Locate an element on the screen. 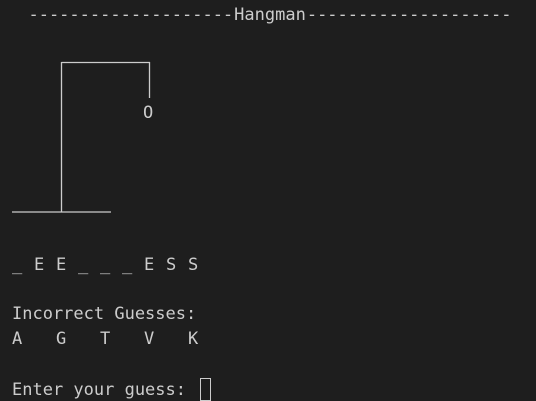  guess-prompt-line: Enter your guess: is located at coordinates (112, 389).